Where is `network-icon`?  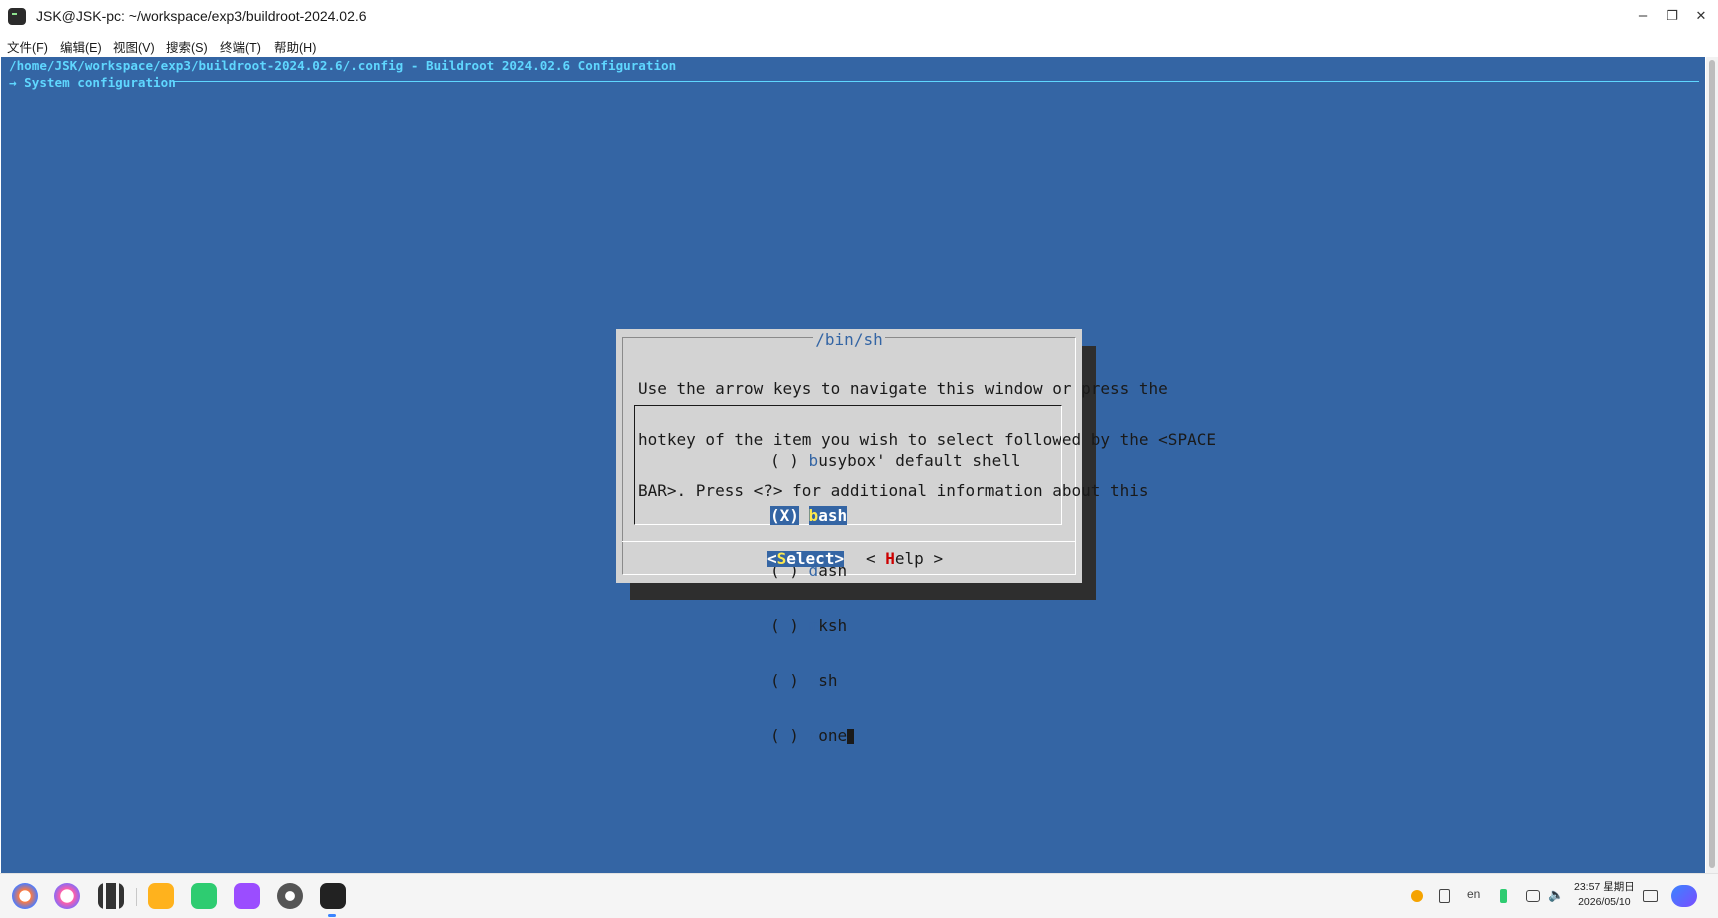 network-icon is located at coordinates (1533, 896).